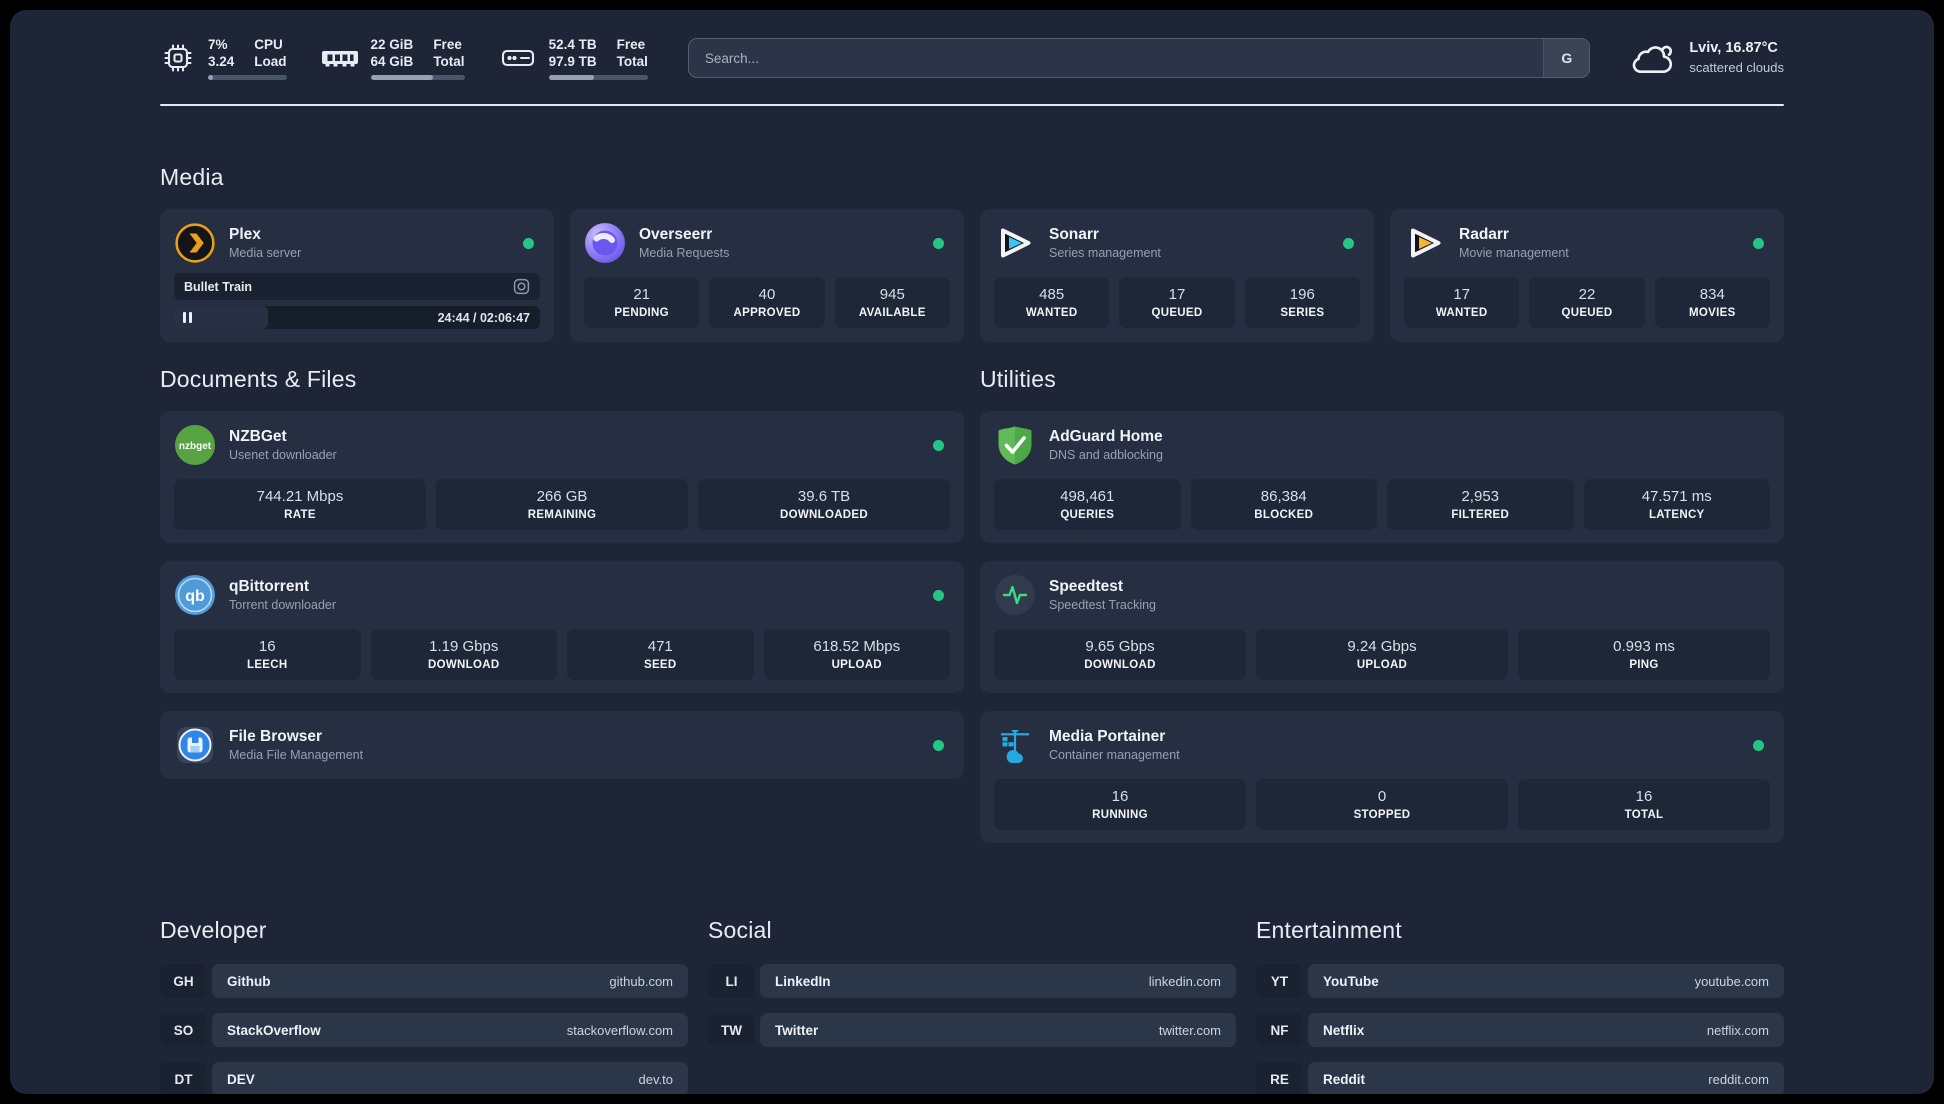 Image resolution: width=1944 pixels, height=1104 pixels. What do you see at coordinates (518, 58) in the screenshot?
I see `disk-icon` at bounding box center [518, 58].